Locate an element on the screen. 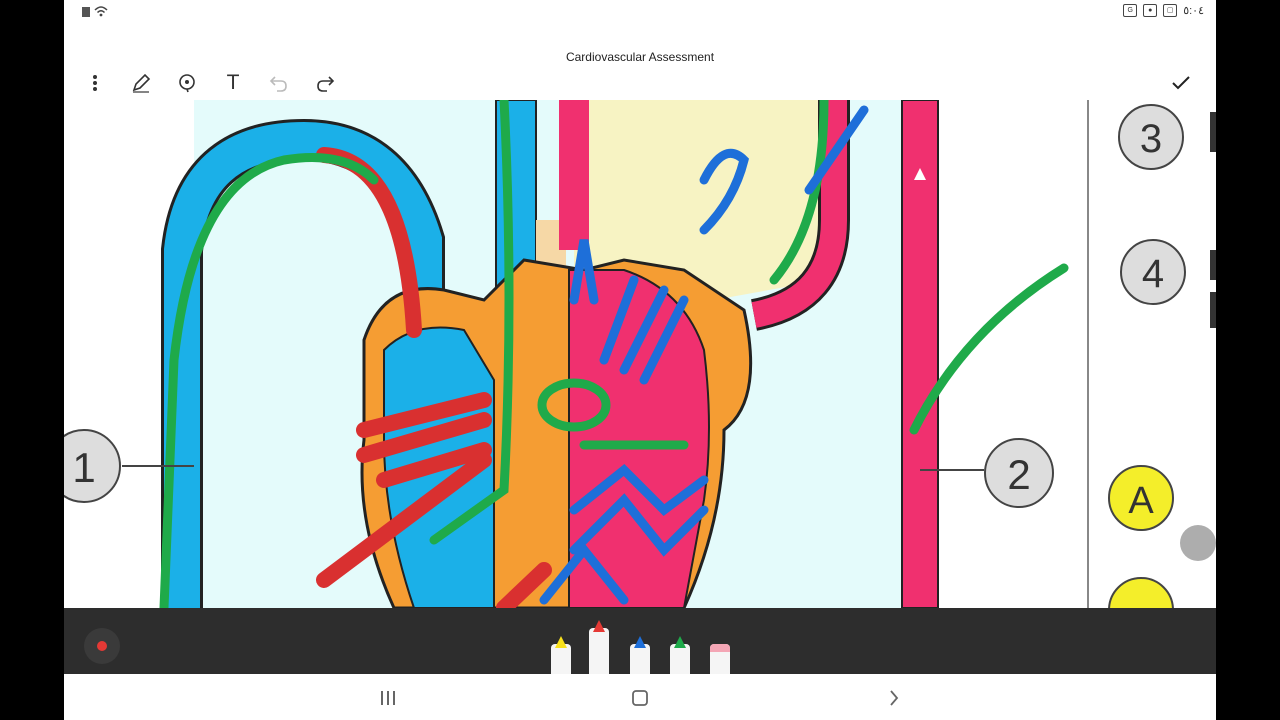  undo-icon is located at coordinates (279, 83).